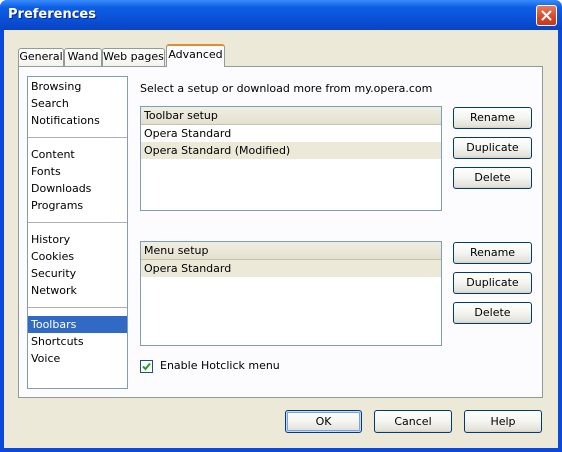 The height and width of the screenshot is (452, 562). Describe the element at coordinates (83, 57) in the screenshot. I see `tab-wand: Wand` at that location.